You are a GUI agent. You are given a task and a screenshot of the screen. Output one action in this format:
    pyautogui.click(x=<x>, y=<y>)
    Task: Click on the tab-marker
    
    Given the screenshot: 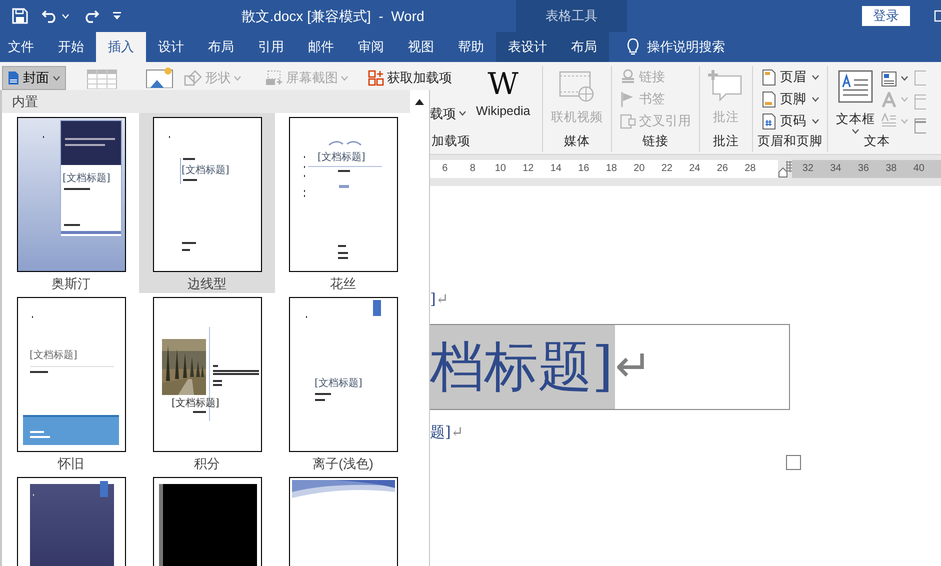 What is the action you would take?
    pyautogui.click(x=376, y=308)
    